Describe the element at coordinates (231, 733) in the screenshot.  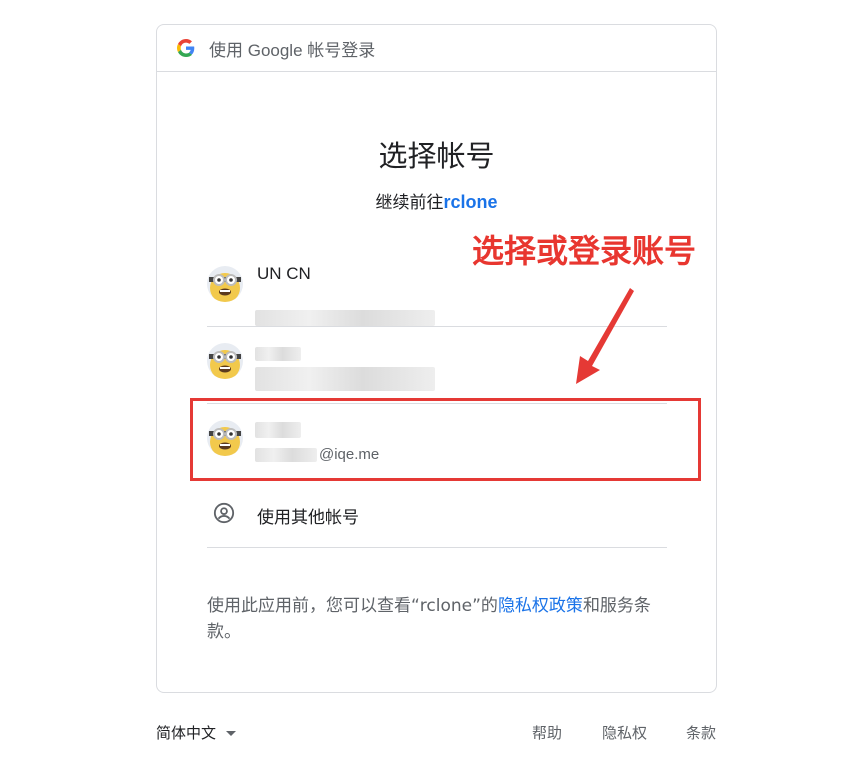
I see `chevron-down-icon` at that location.